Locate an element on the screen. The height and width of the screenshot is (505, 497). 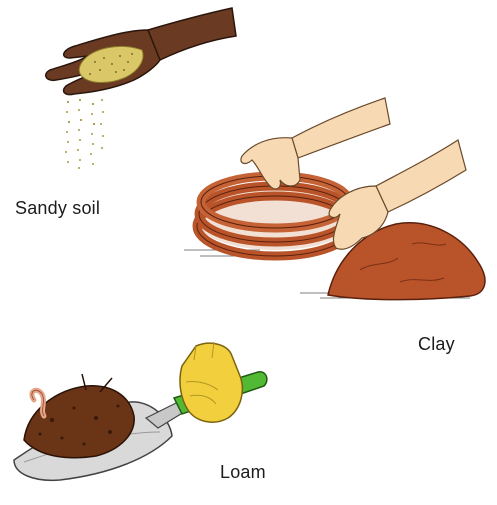
sandy-soil-label: Sandy soil is located at coordinates (58, 208).